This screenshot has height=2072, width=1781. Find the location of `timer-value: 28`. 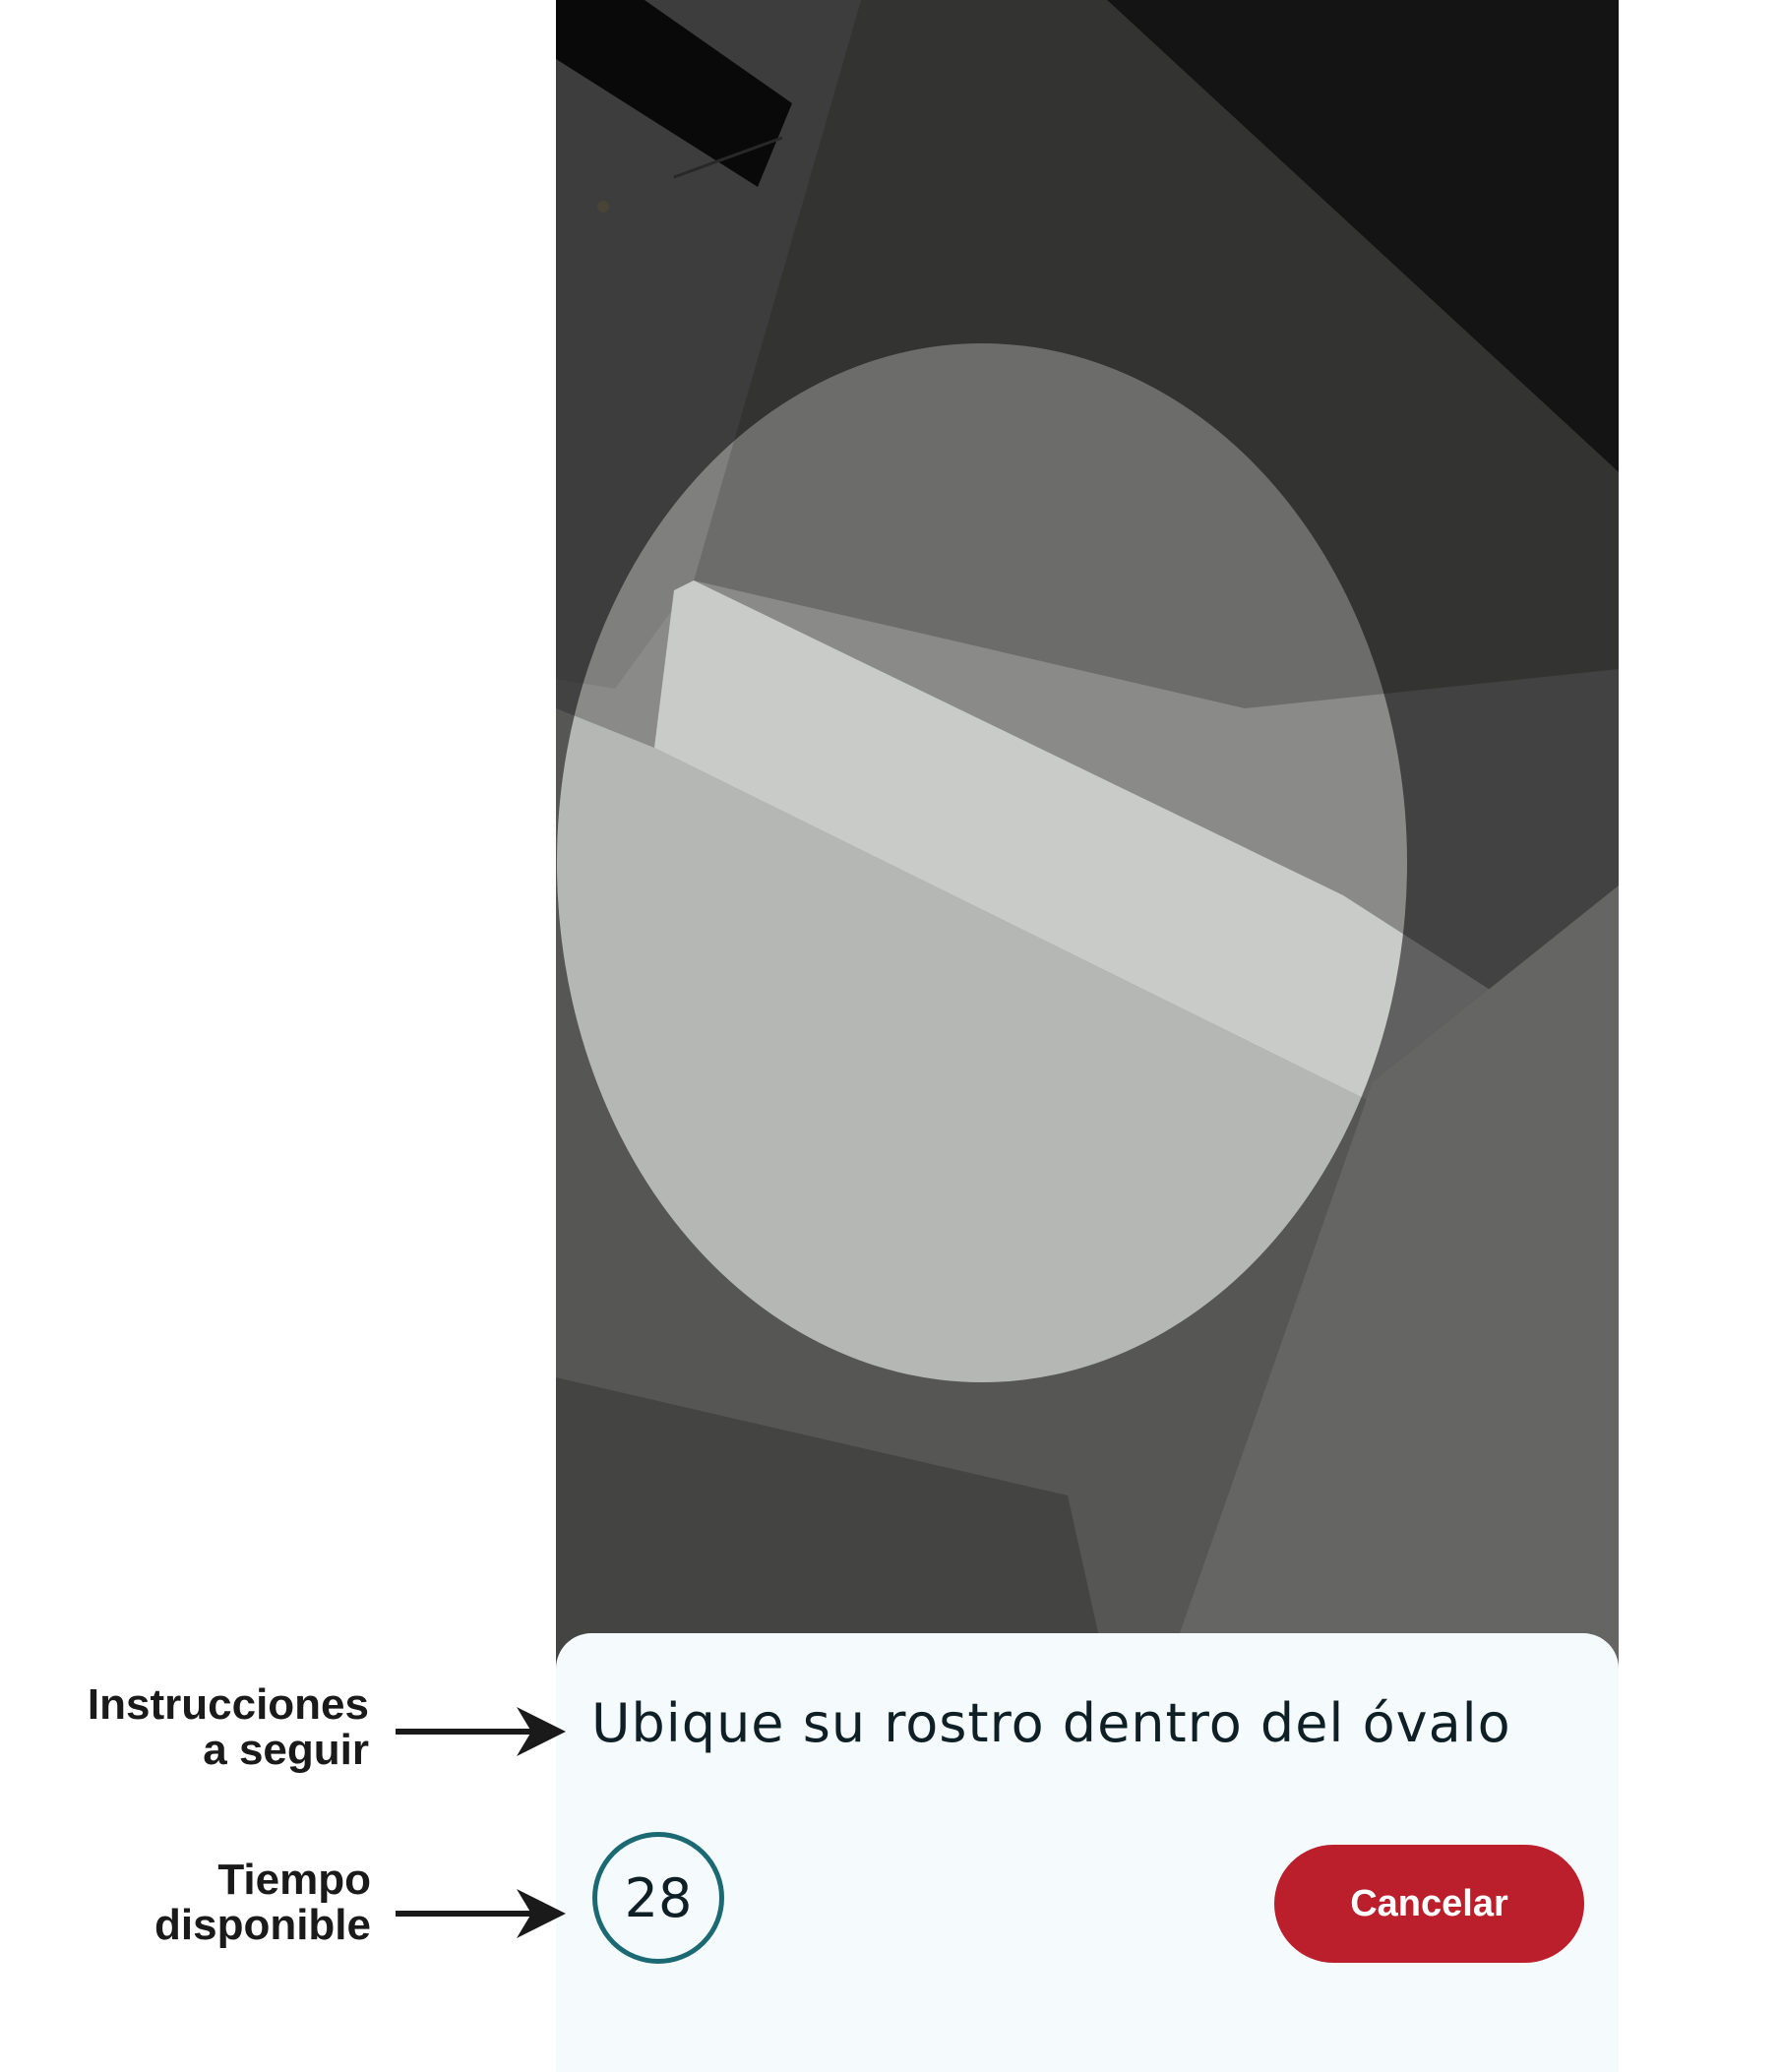

timer-value: 28 is located at coordinates (658, 1897).